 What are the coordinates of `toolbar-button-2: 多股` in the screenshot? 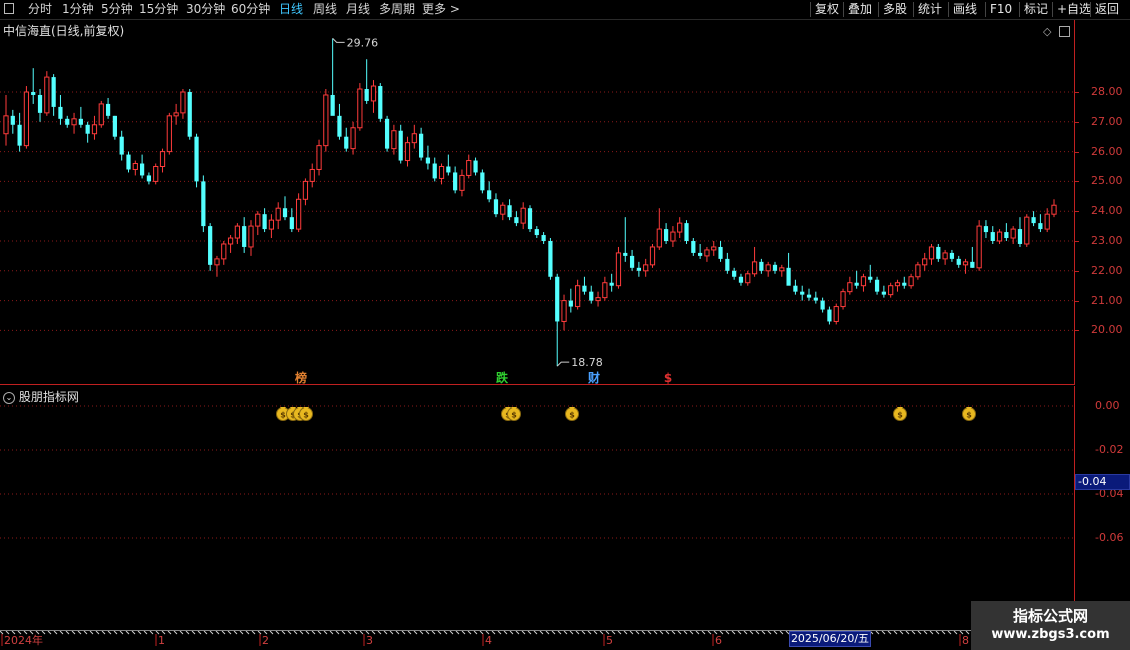 It's located at (895, 9).